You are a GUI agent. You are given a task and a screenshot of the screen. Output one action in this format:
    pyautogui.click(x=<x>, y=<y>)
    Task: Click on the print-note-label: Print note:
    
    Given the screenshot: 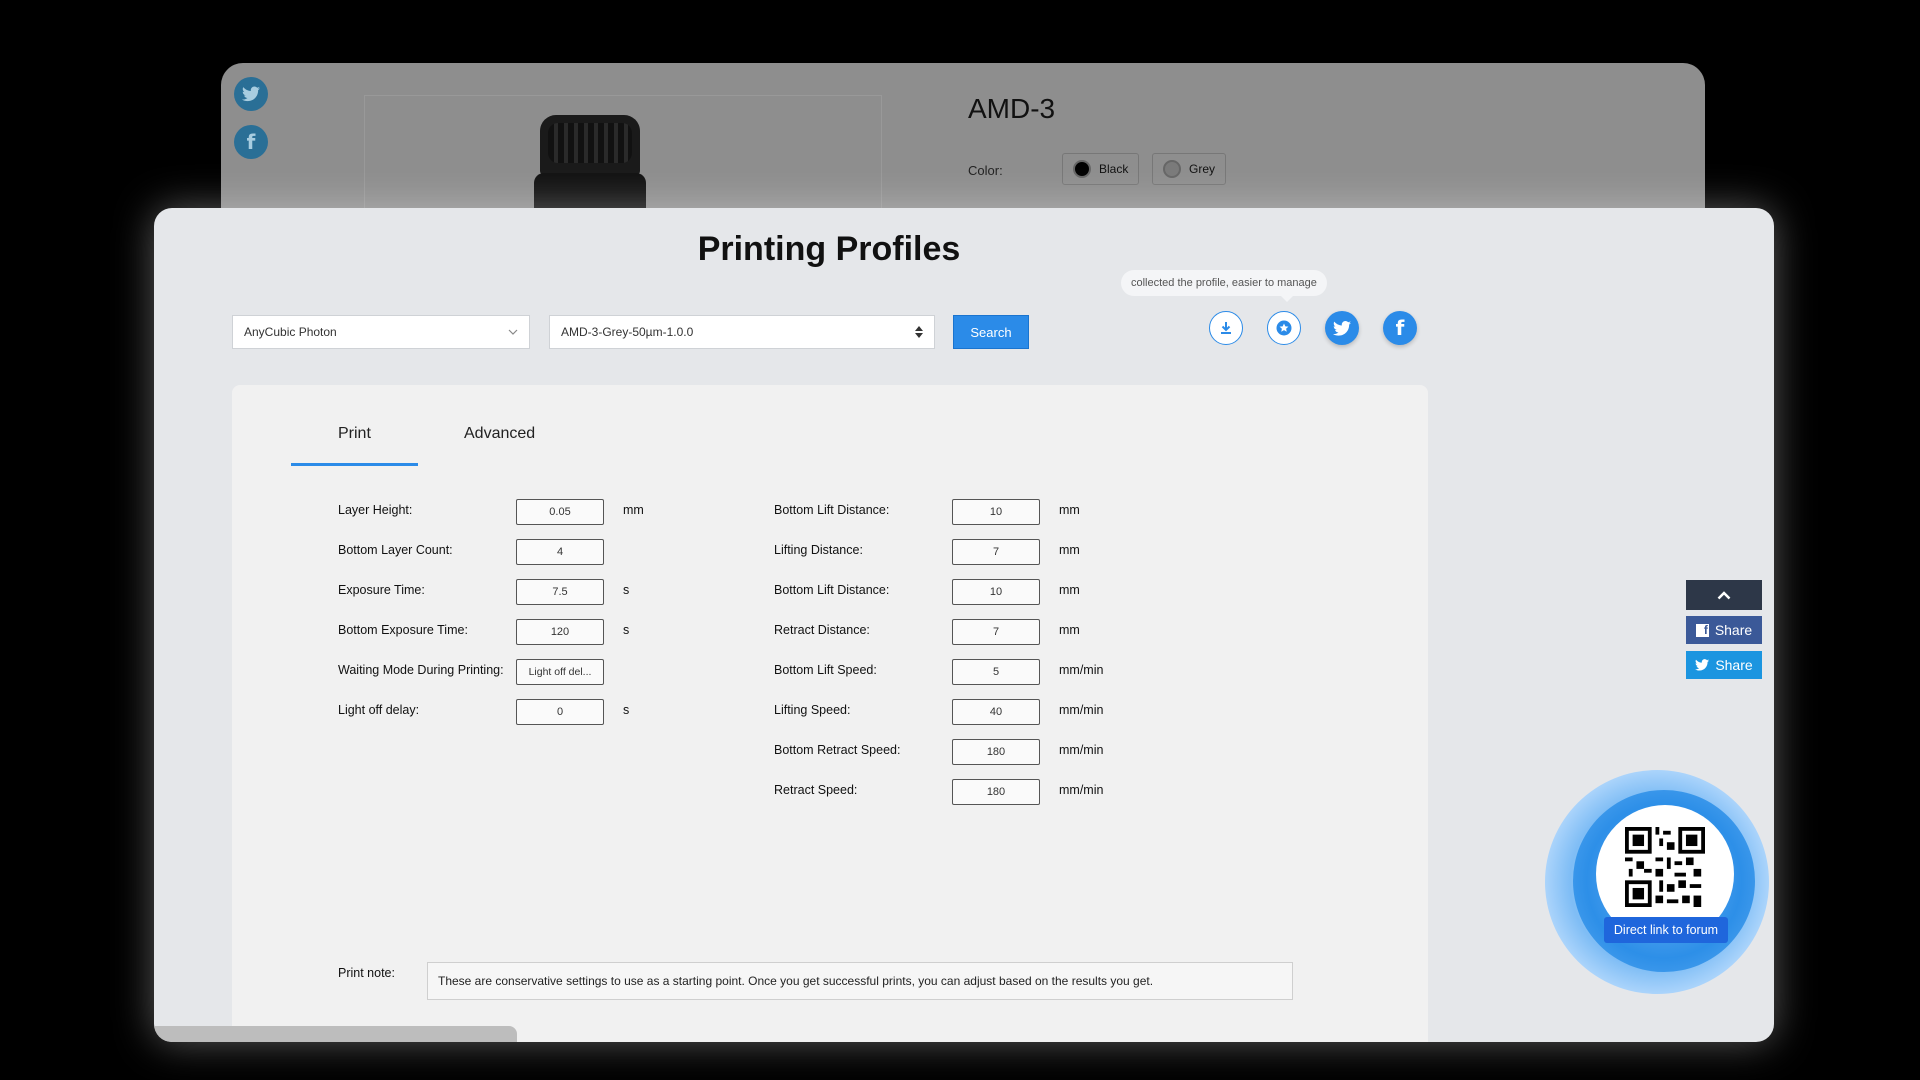 What is the action you would take?
    pyautogui.click(x=366, y=973)
    